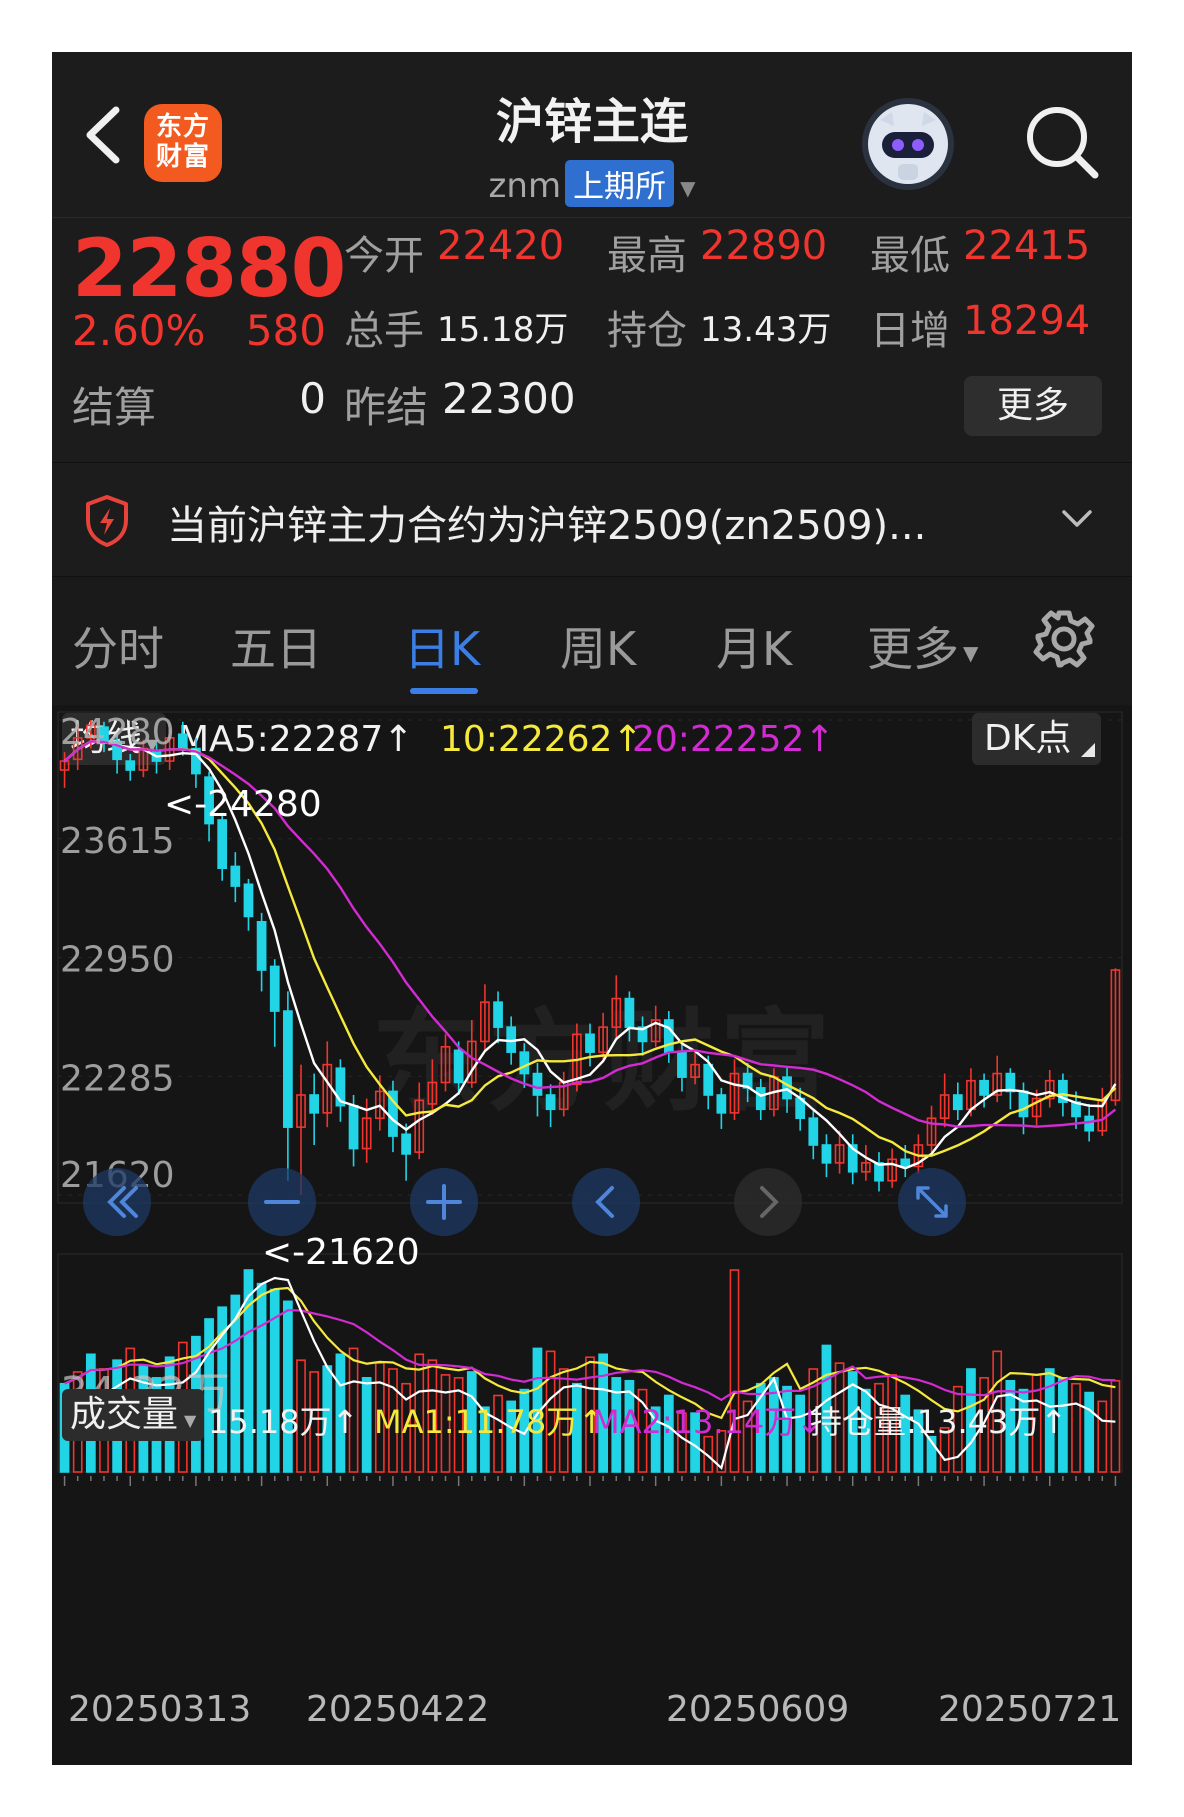 This screenshot has height=1817, width=1184. Describe the element at coordinates (190, 1420) in the screenshot. I see `caret-down-icon: ▼` at that location.